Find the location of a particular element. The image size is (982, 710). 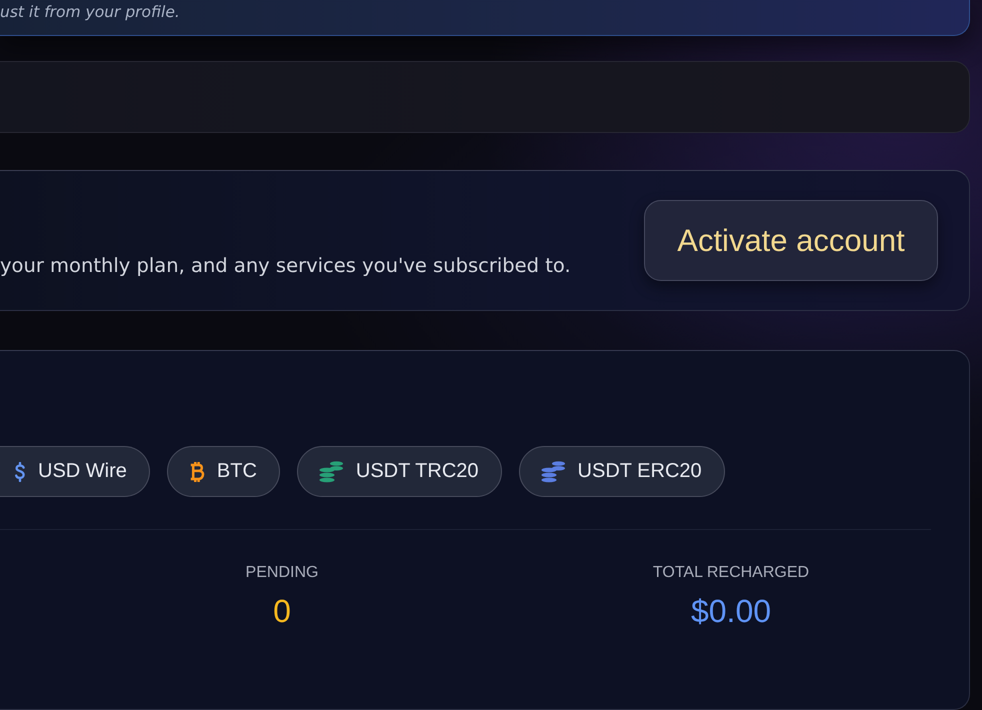

stat-label: PENDING is located at coordinates (282, 573).